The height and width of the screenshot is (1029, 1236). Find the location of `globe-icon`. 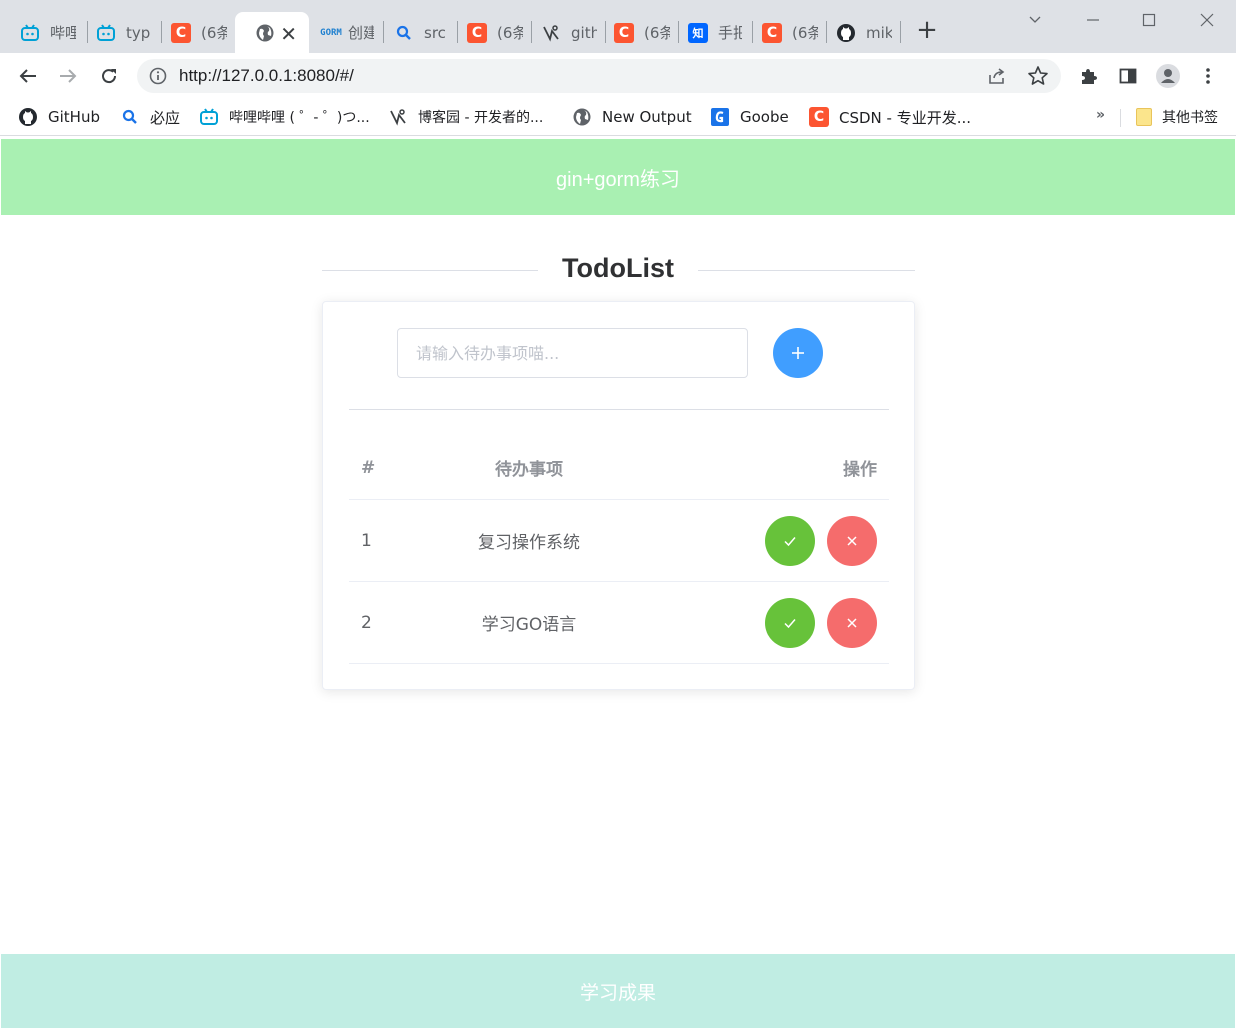

globe-icon is located at coordinates (265, 33).